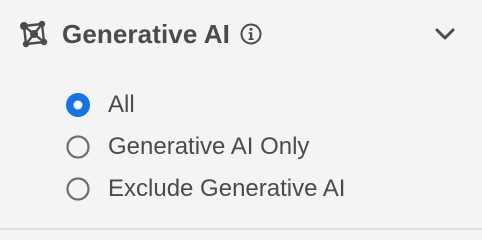 This screenshot has height=240, width=482. What do you see at coordinates (78, 105) in the screenshot?
I see `radio-selected` at bounding box center [78, 105].